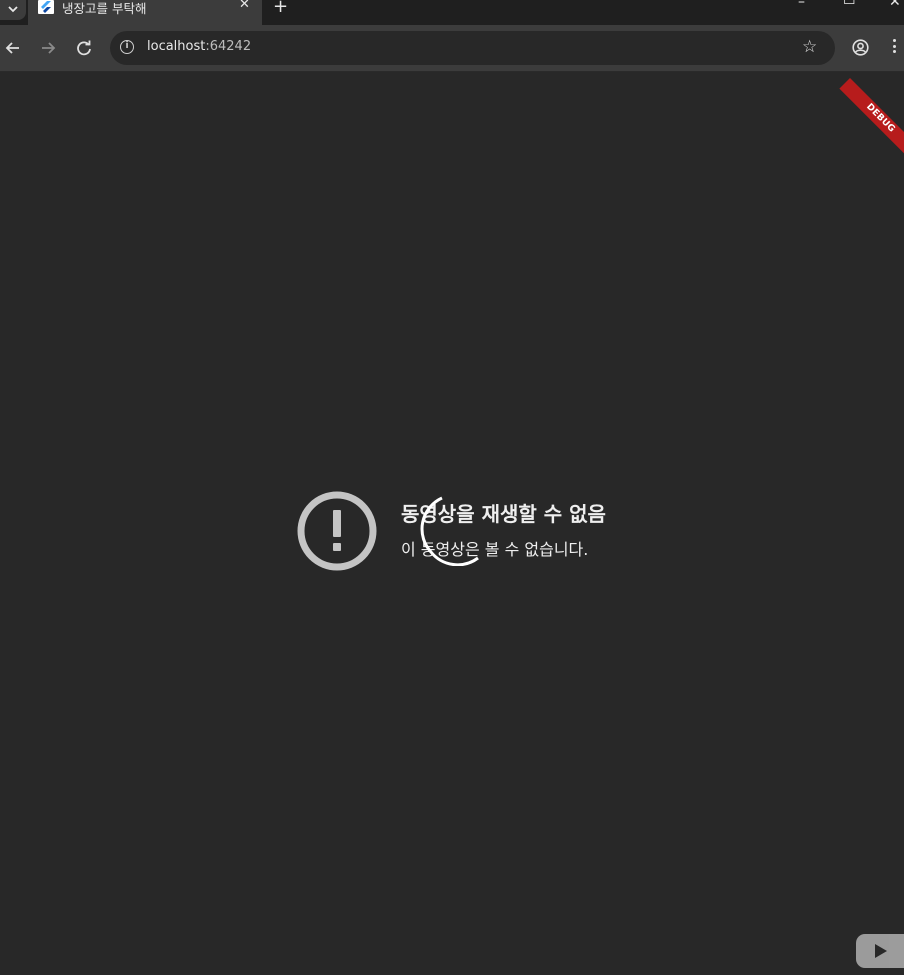 Image resolution: width=904 pixels, height=975 pixels. What do you see at coordinates (228, 46) in the screenshot?
I see `url-port: :64242` at bounding box center [228, 46].